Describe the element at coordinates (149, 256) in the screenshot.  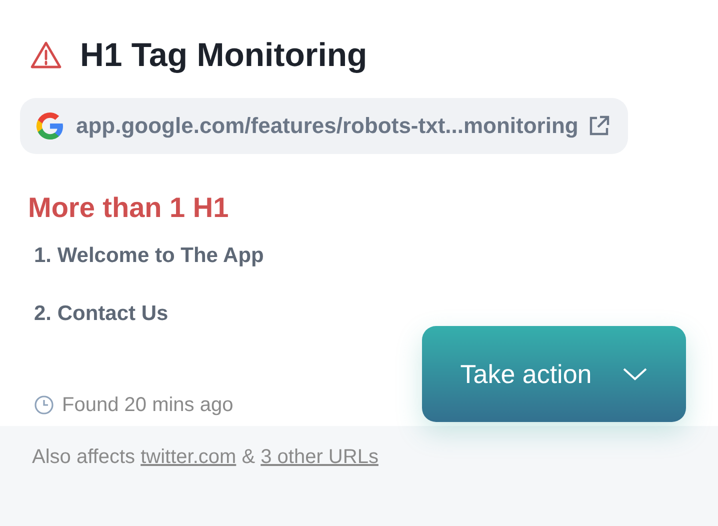
I see `list-item: 1. Welcome to The App` at that location.